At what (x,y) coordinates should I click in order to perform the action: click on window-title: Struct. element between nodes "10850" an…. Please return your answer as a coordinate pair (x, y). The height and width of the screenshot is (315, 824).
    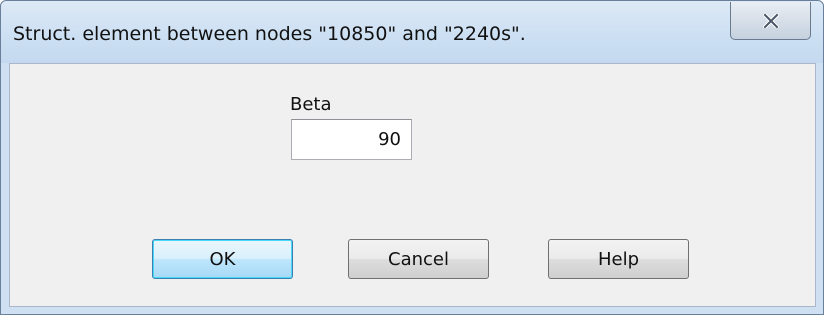
    Looking at the image, I should click on (269, 34).